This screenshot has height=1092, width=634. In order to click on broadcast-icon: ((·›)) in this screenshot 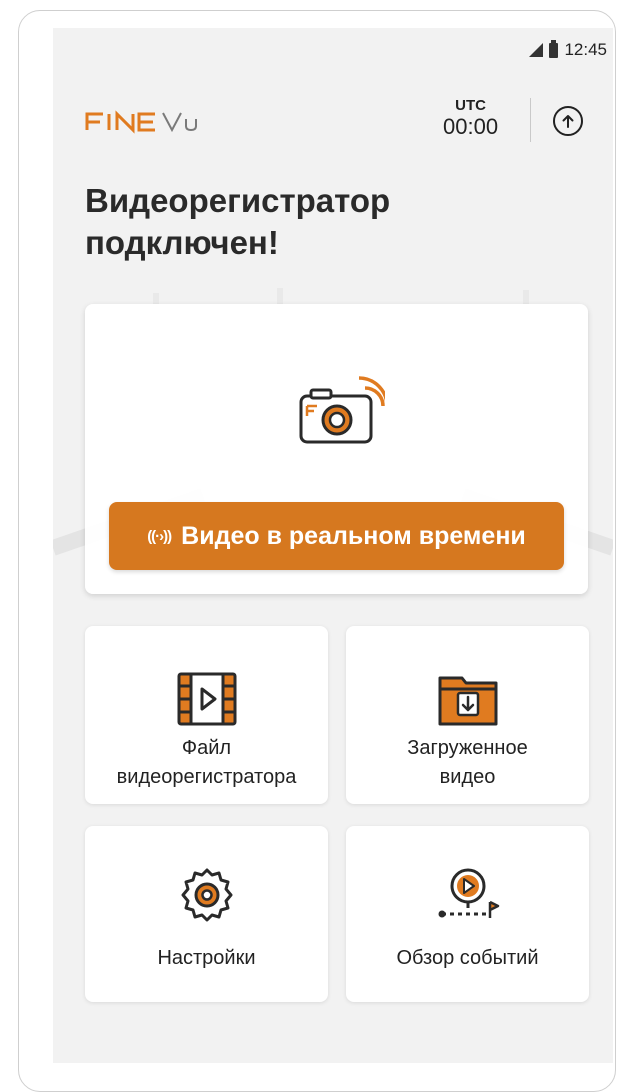, I will do `click(159, 536)`.